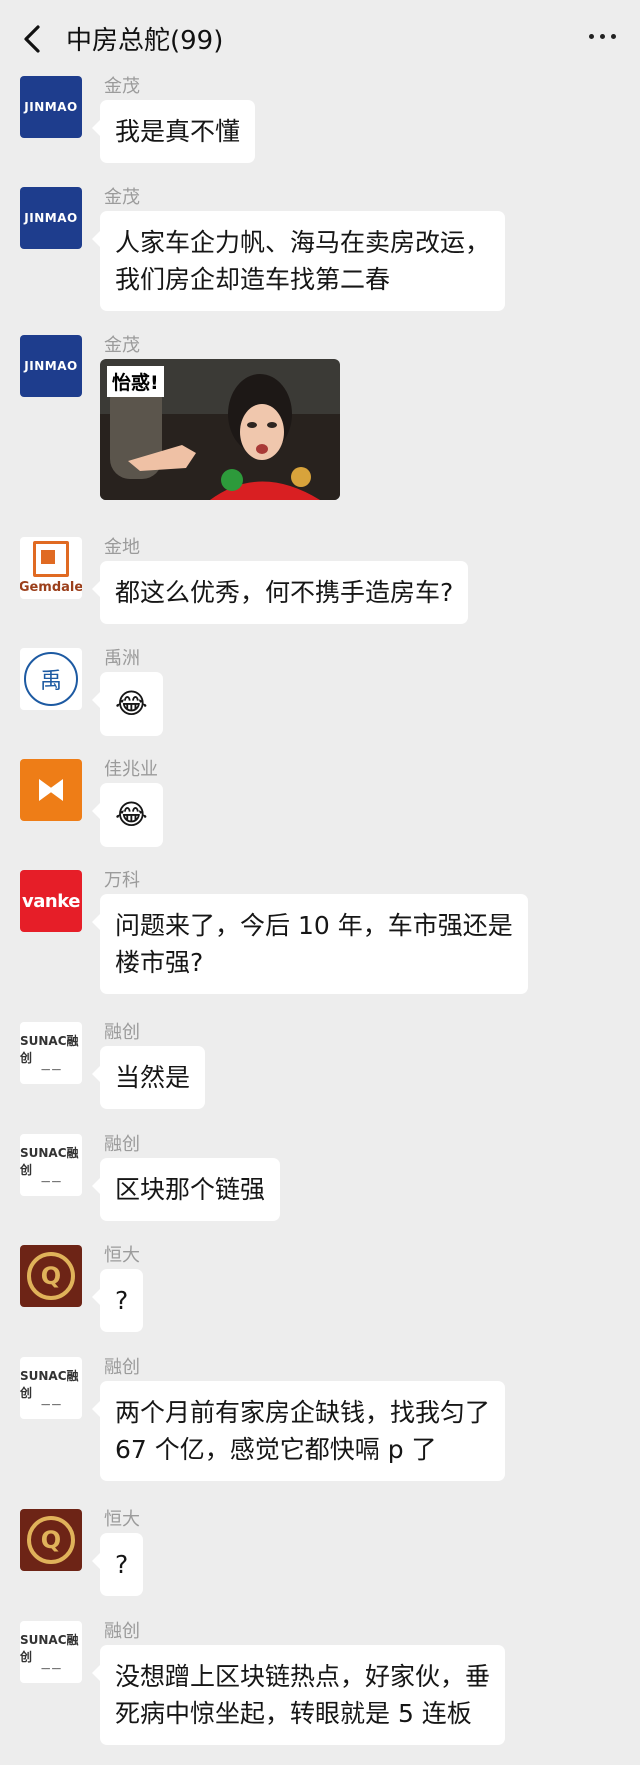 This screenshot has width=640, height=1765. What do you see at coordinates (148, 1077) in the screenshot?
I see `message-bubble: 当然是` at bounding box center [148, 1077].